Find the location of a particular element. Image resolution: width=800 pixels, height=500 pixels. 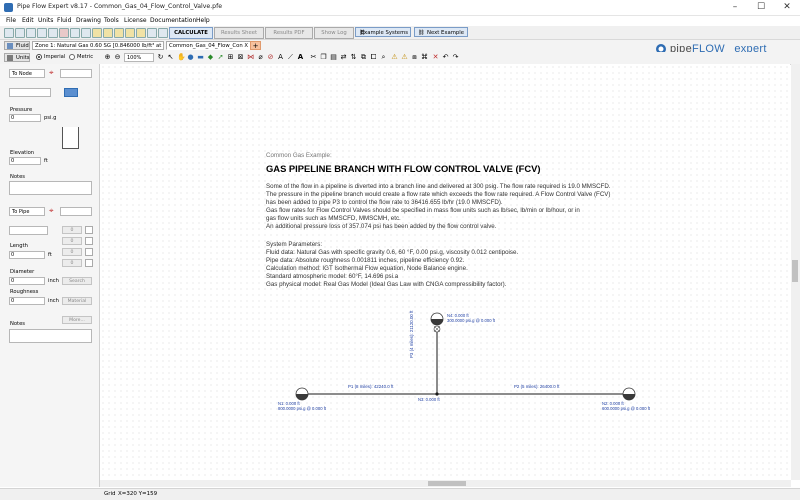

menu-license: License is located at coordinates (135, 20).